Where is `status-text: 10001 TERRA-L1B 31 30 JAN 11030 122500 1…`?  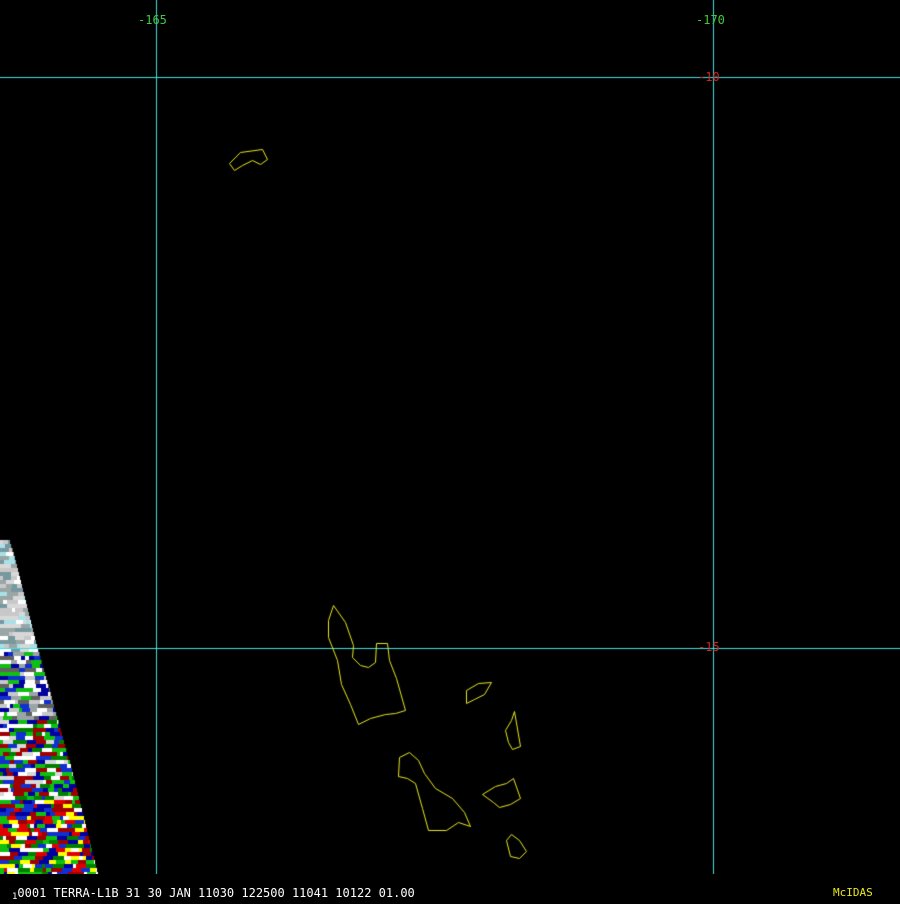 status-text: 10001 TERRA-L1B 31 30 JAN 11030 122500 1… is located at coordinates (213, 895).